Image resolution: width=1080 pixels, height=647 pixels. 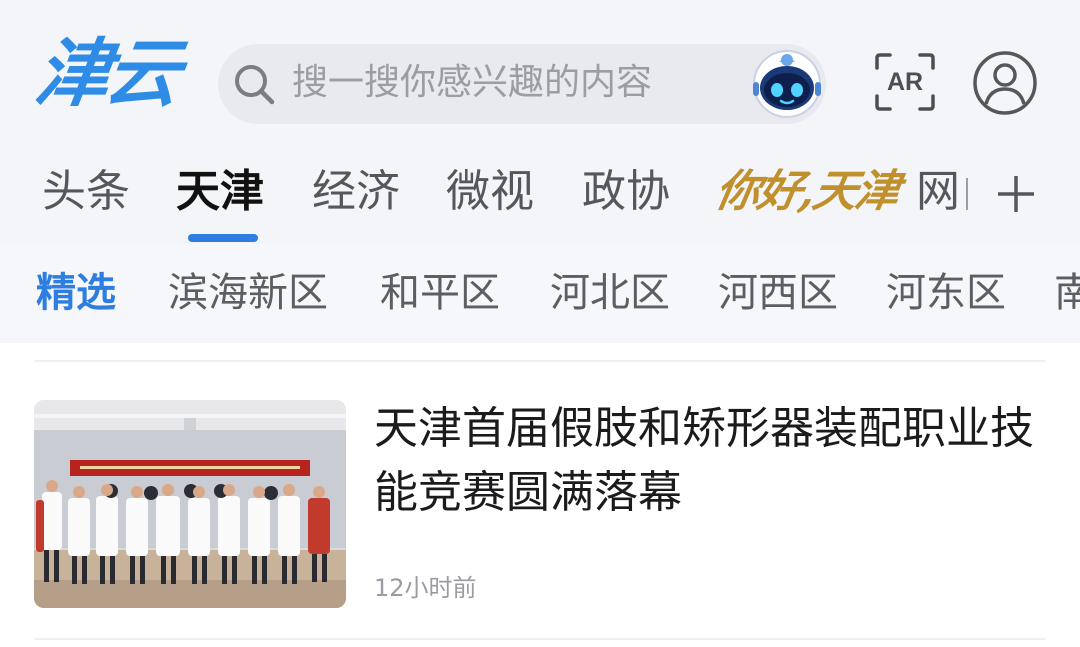 What do you see at coordinates (223, 238) in the screenshot?
I see `active-tab-indicator` at bounding box center [223, 238].